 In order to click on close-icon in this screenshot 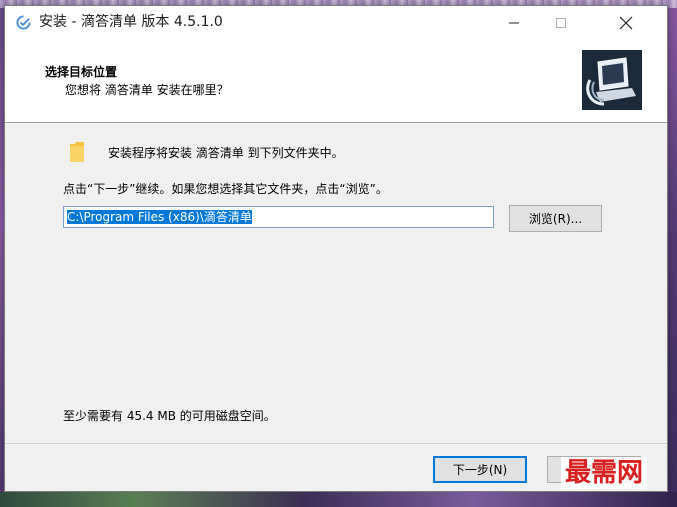, I will do `click(626, 22)`.